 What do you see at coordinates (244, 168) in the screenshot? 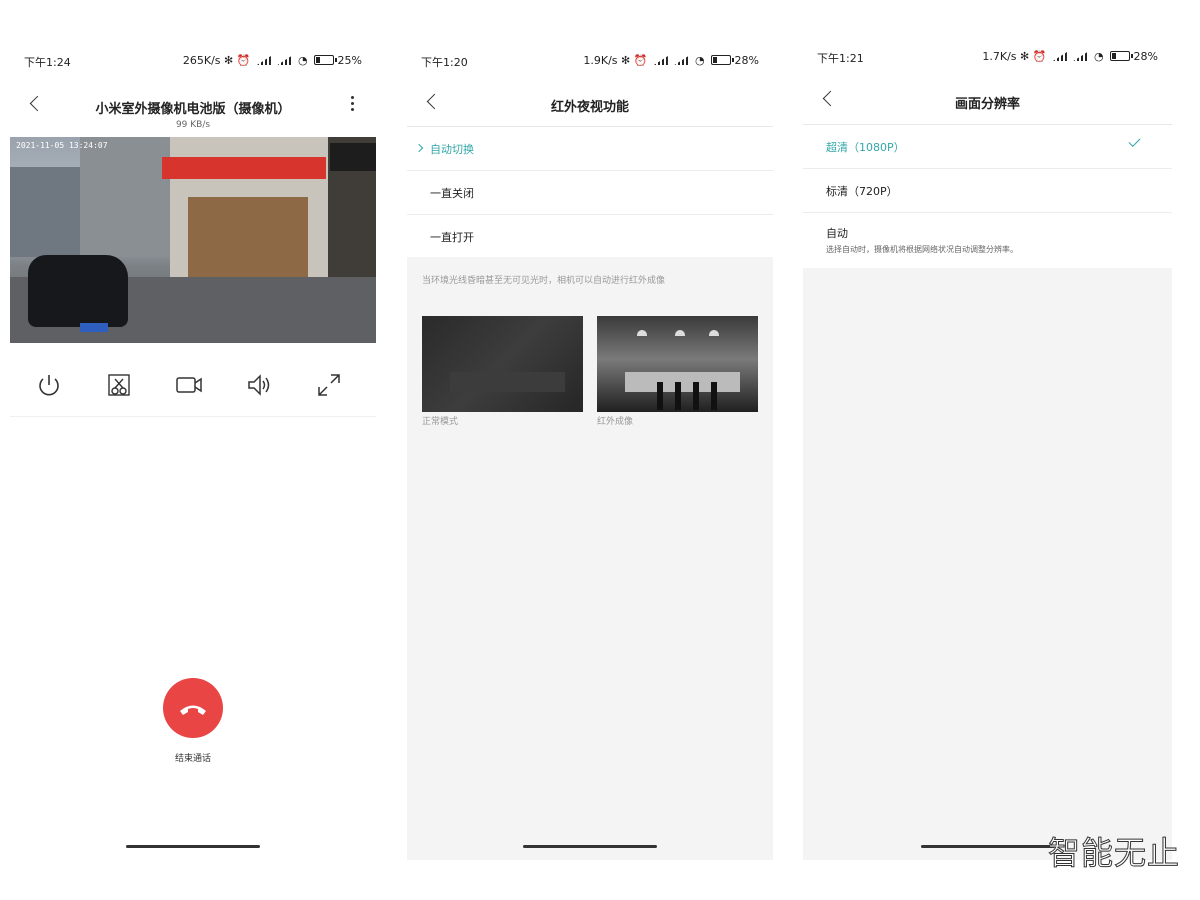
I see `shop-sign` at bounding box center [244, 168].